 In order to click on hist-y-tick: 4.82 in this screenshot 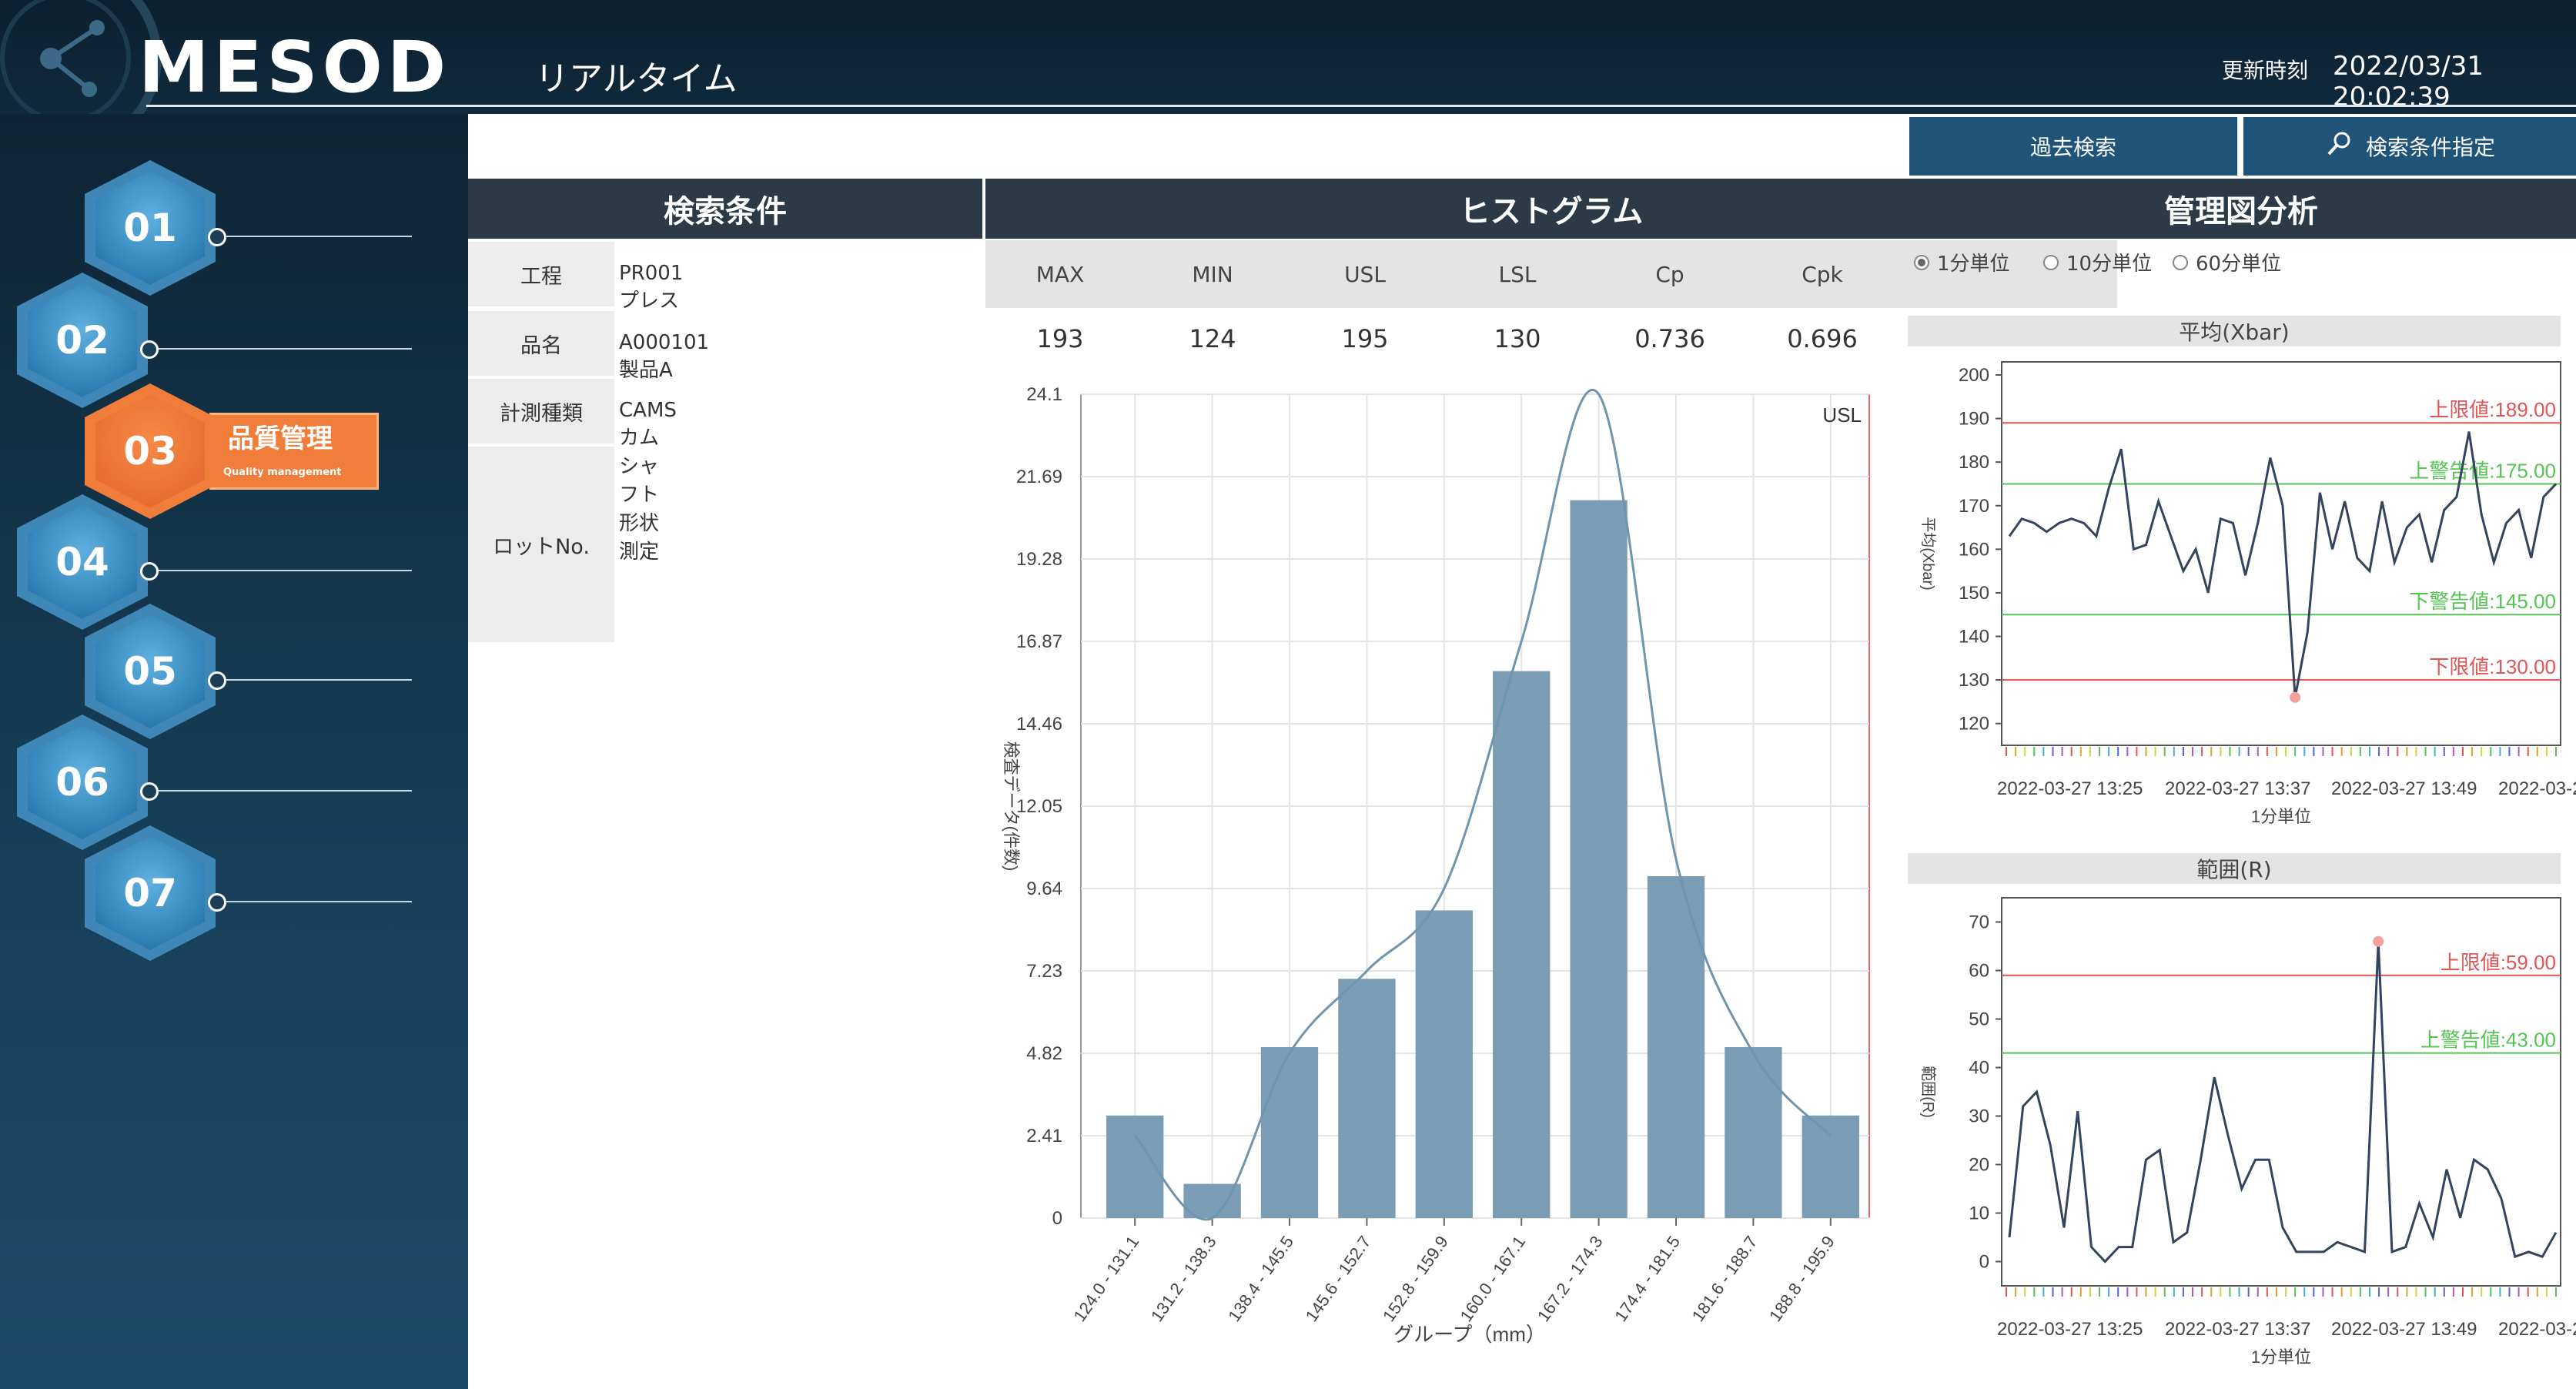, I will do `click(1044, 1053)`.